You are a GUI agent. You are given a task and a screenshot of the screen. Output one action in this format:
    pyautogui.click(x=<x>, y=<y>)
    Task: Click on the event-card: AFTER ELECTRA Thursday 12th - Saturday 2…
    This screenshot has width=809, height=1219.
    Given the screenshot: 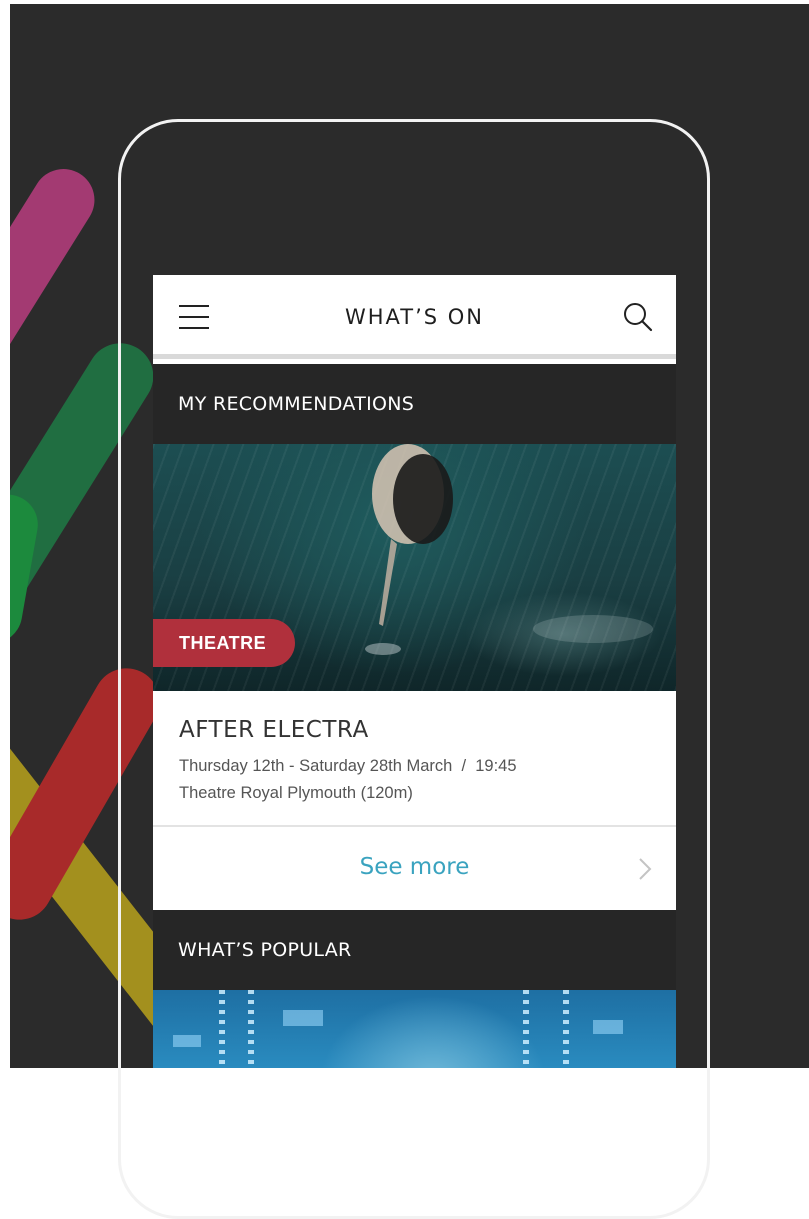 What is the action you would take?
    pyautogui.click(x=414, y=759)
    